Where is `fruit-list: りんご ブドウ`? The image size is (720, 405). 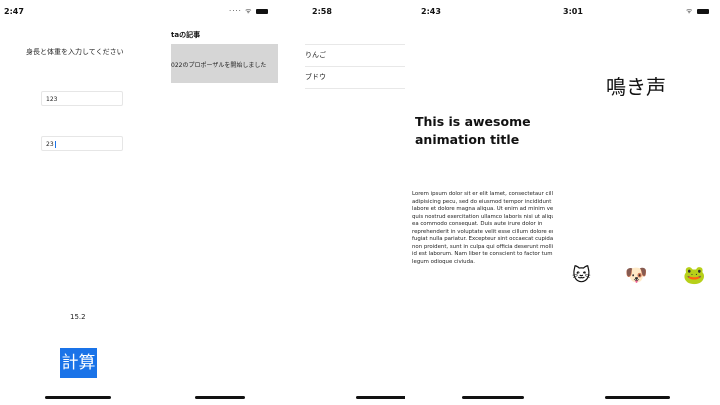 fruit-list: りんご ブドウ is located at coordinates (355, 66).